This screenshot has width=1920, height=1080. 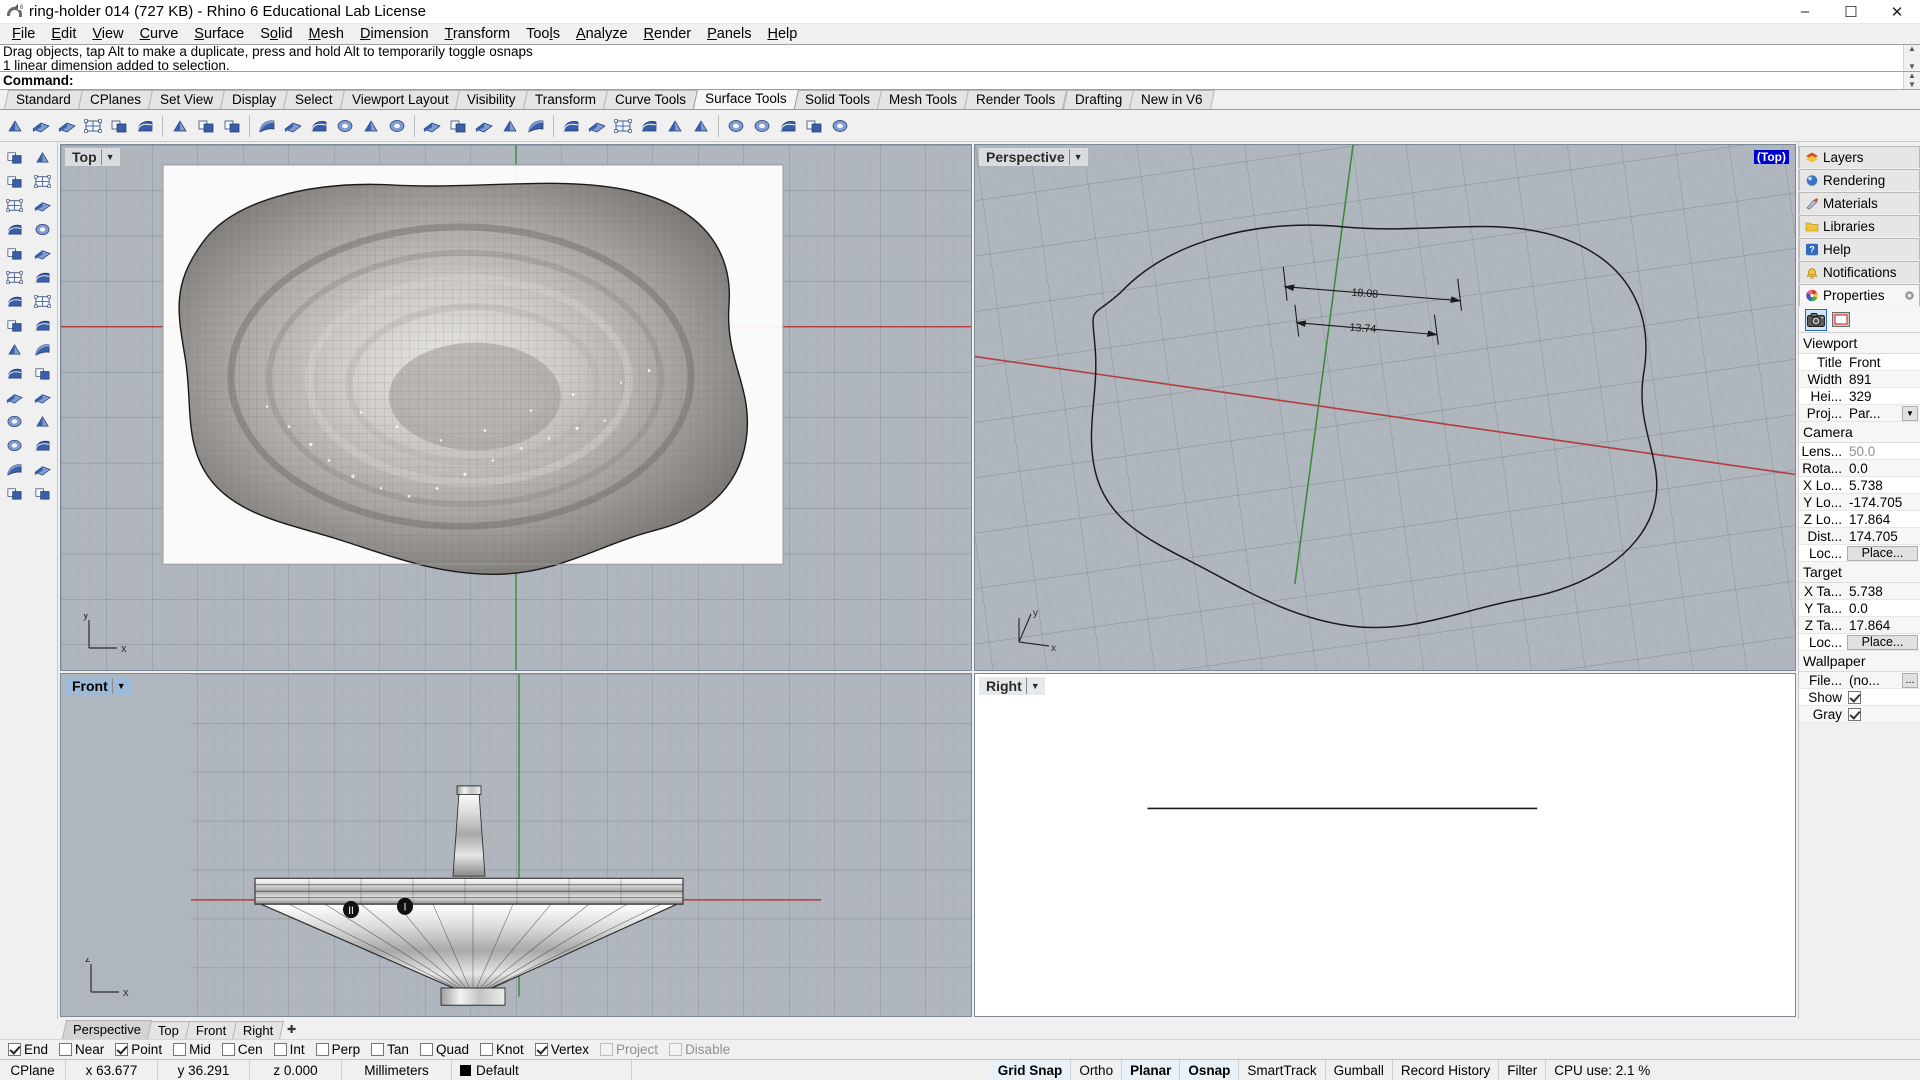 What do you see at coordinates (701, 126) in the screenshot?
I see `extrude-along-curve-icon` at bounding box center [701, 126].